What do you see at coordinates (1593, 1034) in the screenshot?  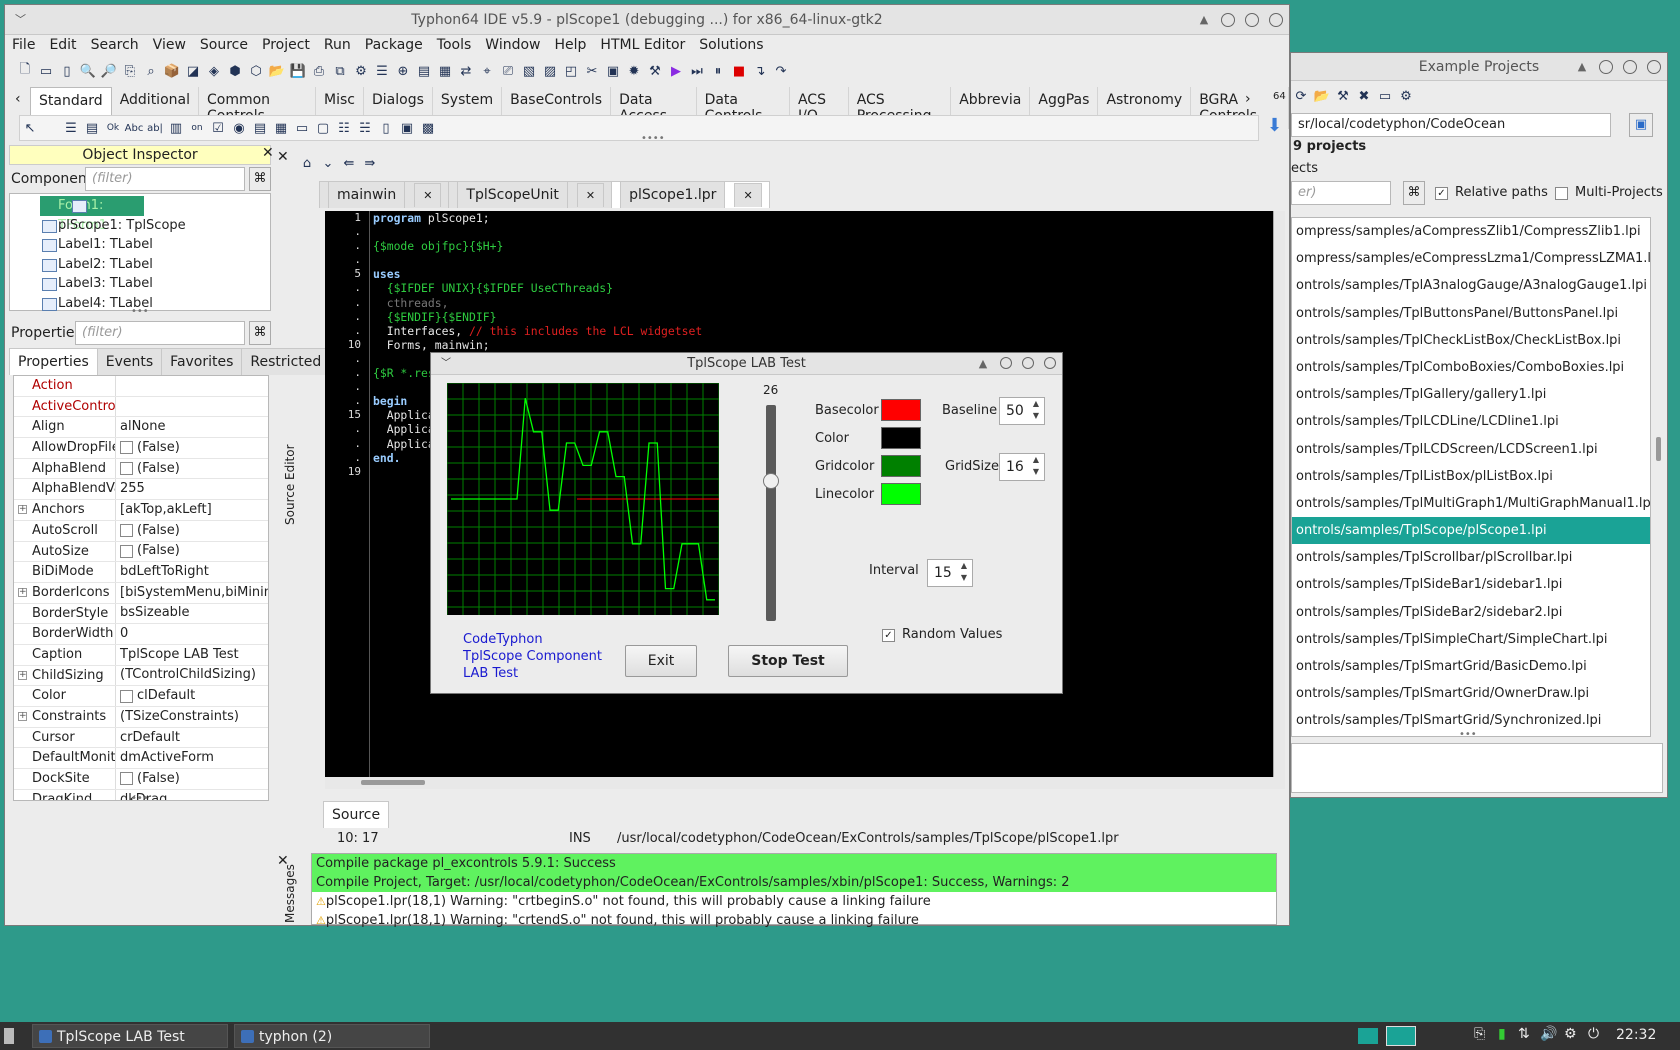 I see `power-icon: ⏻` at bounding box center [1593, 1034].